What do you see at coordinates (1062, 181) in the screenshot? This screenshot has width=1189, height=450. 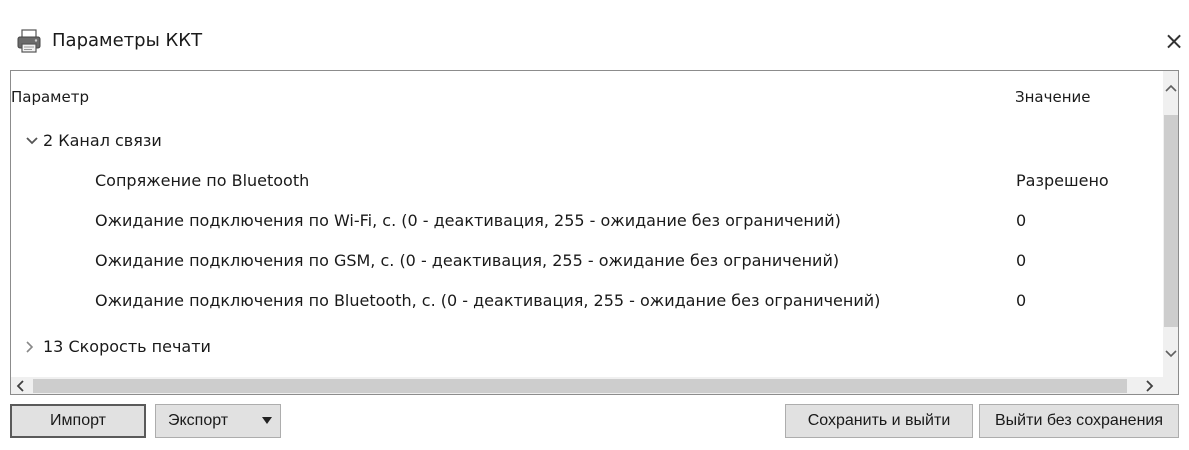 I see `param-value: Разрешено` at bounding box center [1062, 181].